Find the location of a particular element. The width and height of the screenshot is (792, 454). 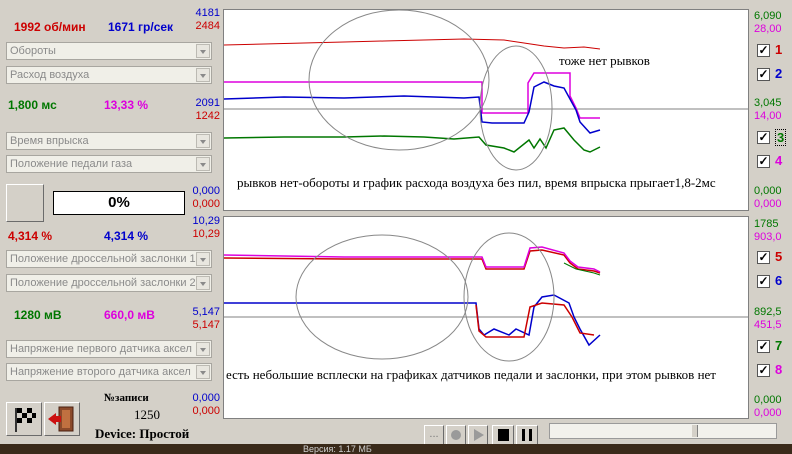

channel-7-checkbox: ✓ is located at coordinates (763, 346).